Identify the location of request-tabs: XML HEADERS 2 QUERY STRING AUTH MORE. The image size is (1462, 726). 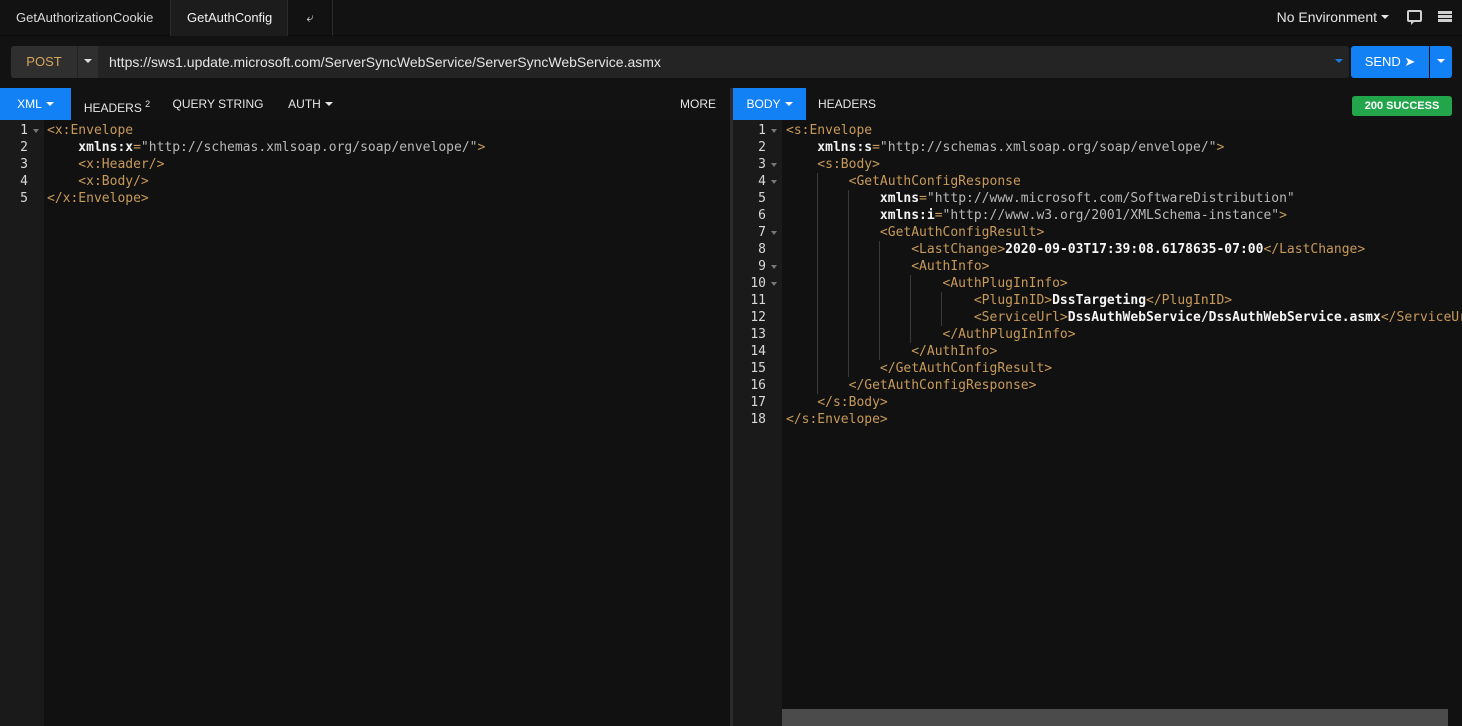
(365, 104).